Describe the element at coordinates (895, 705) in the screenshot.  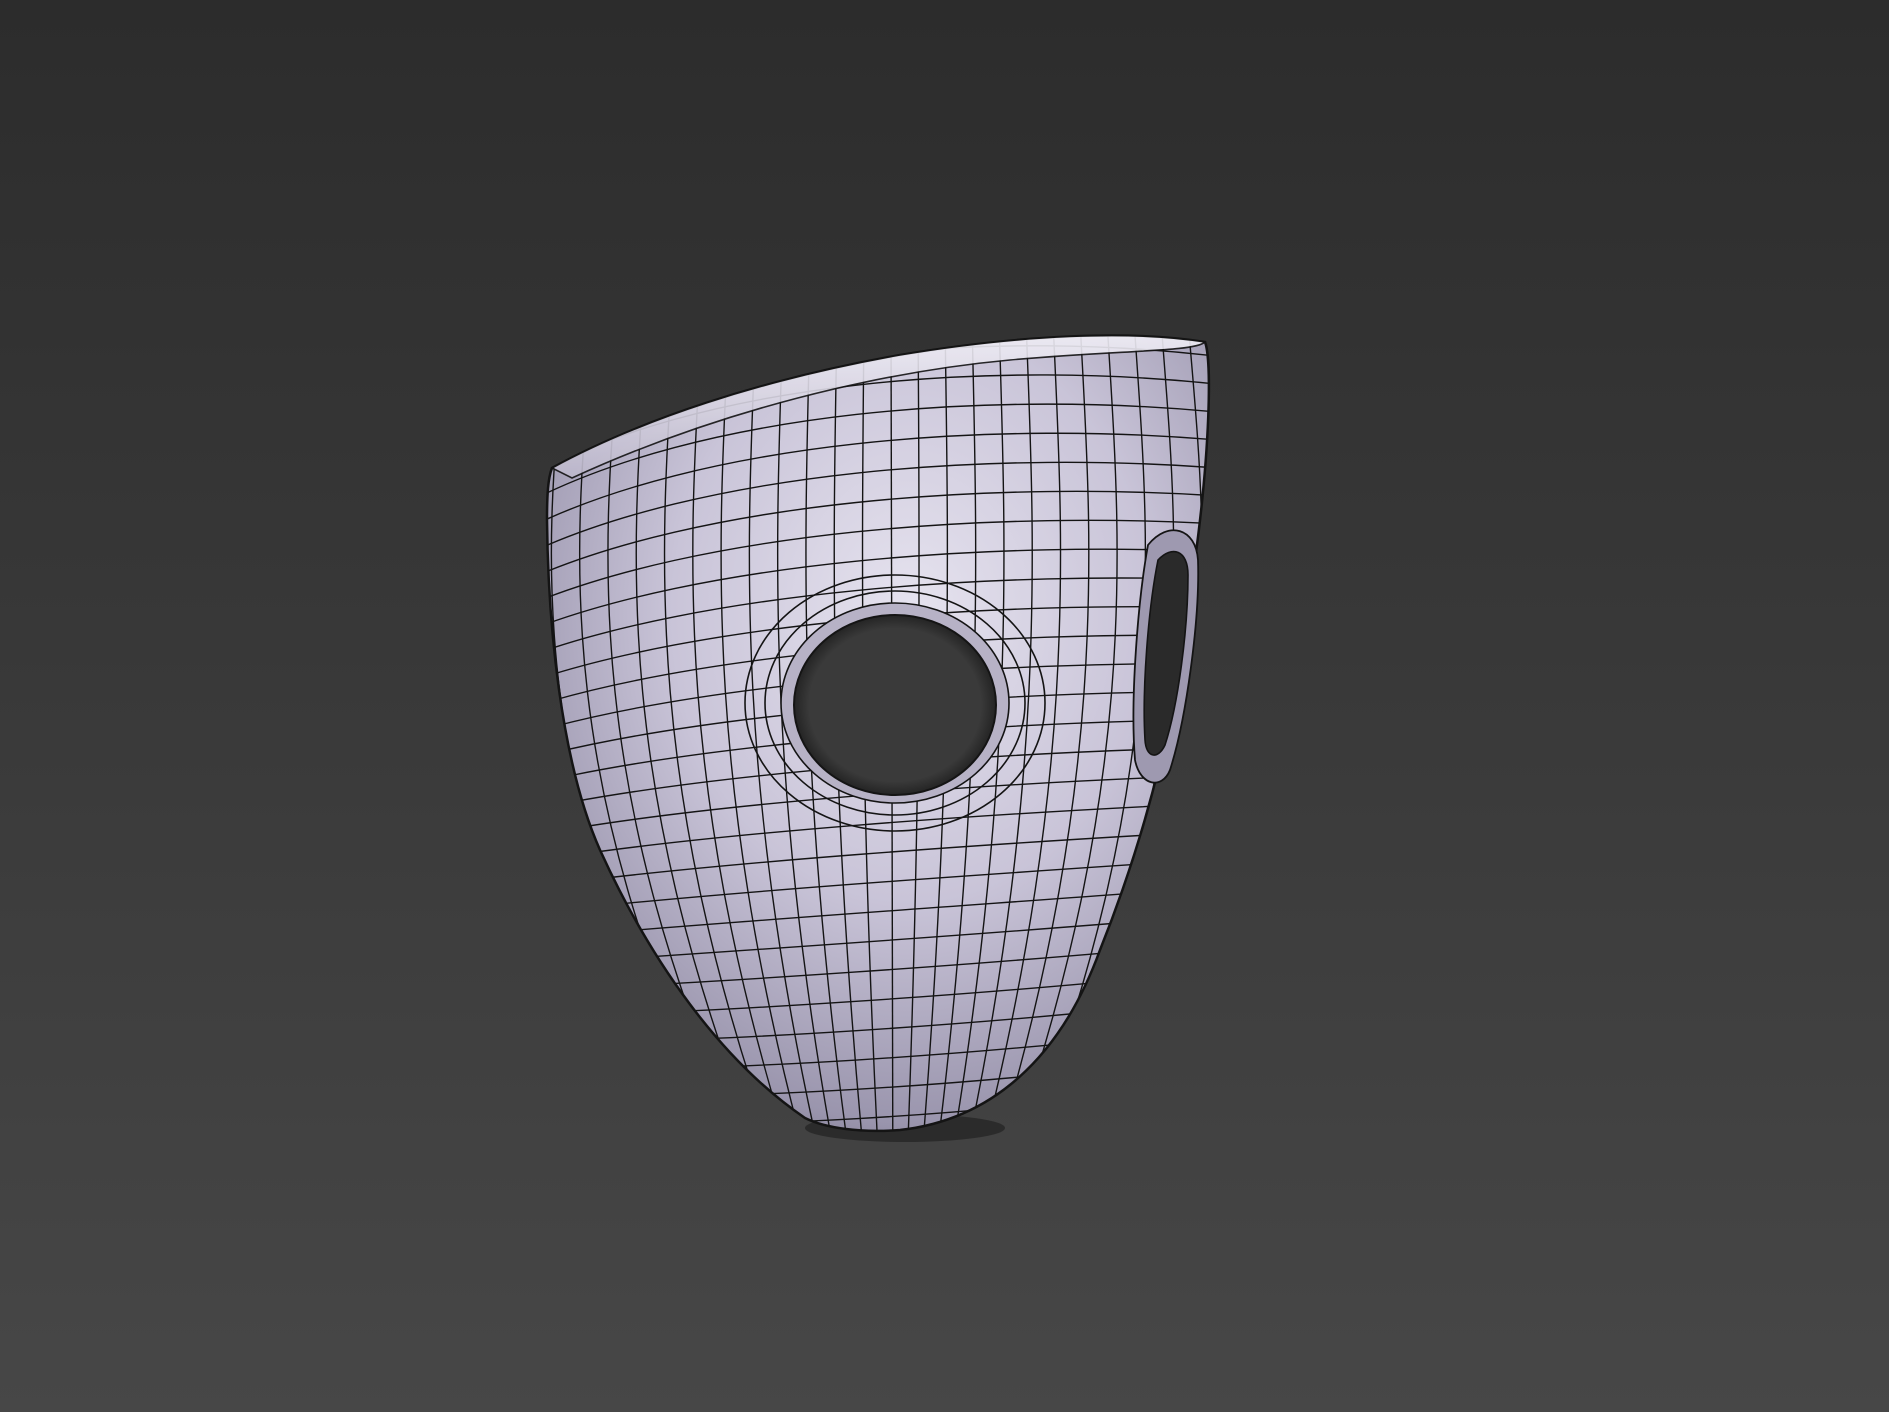
I see `front-hole` at that location.